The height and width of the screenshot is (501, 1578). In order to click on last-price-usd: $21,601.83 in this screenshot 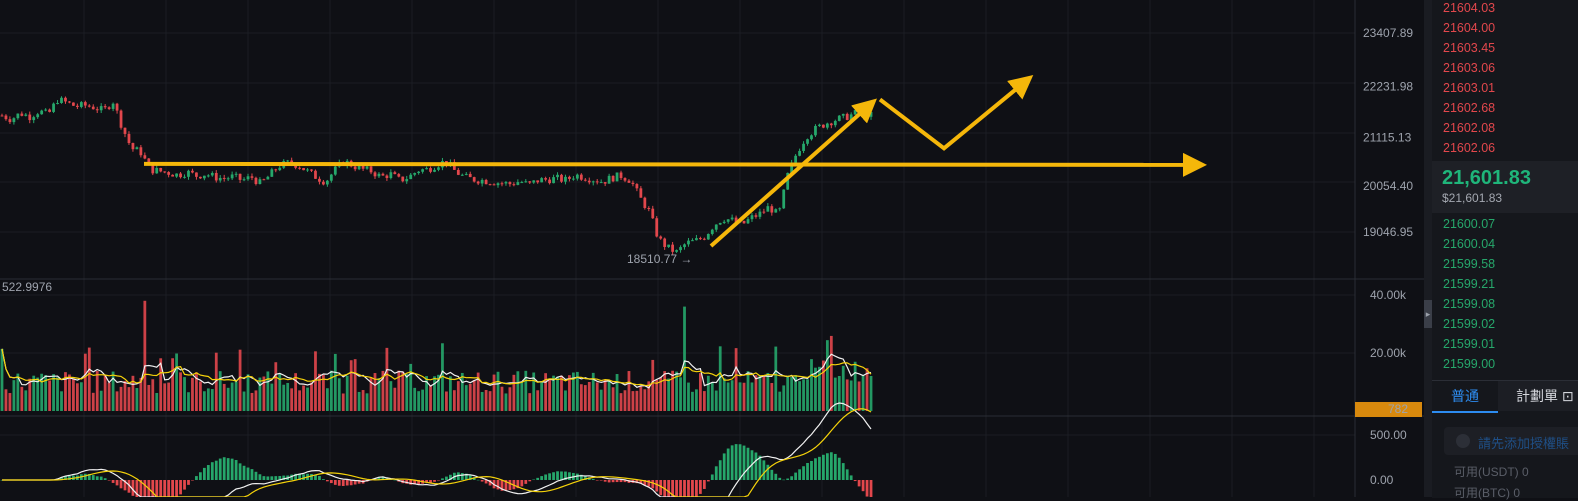, I will do `click(1472, 198)`.